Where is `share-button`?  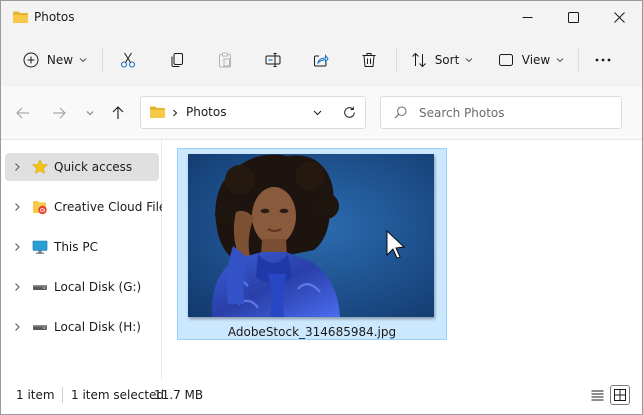 share-button is located at coordinates (321, 60).